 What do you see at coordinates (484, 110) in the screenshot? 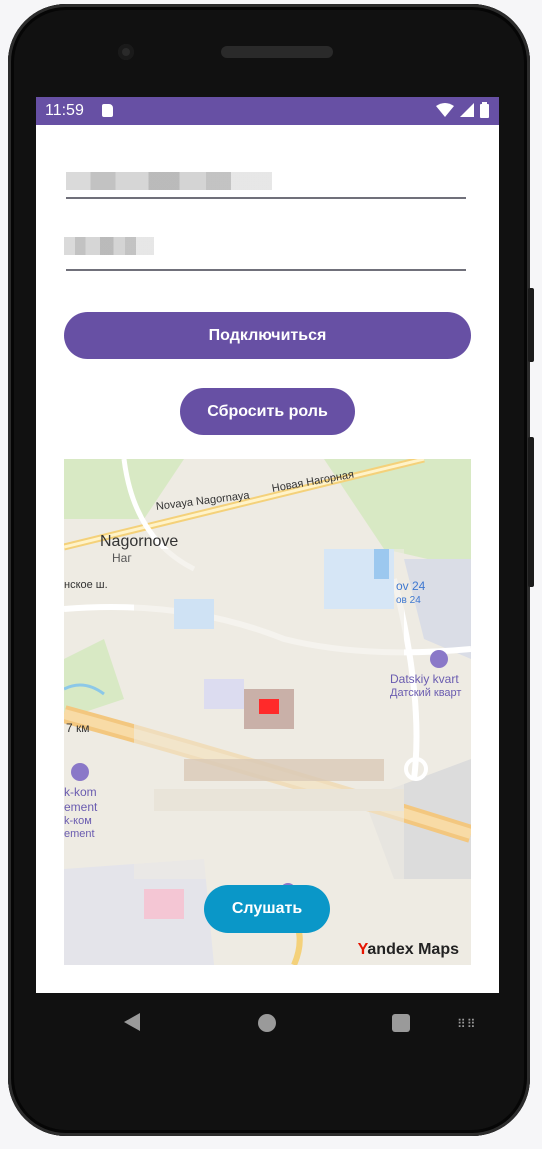
I see `battery-icon` at bounding box center [484, 110].